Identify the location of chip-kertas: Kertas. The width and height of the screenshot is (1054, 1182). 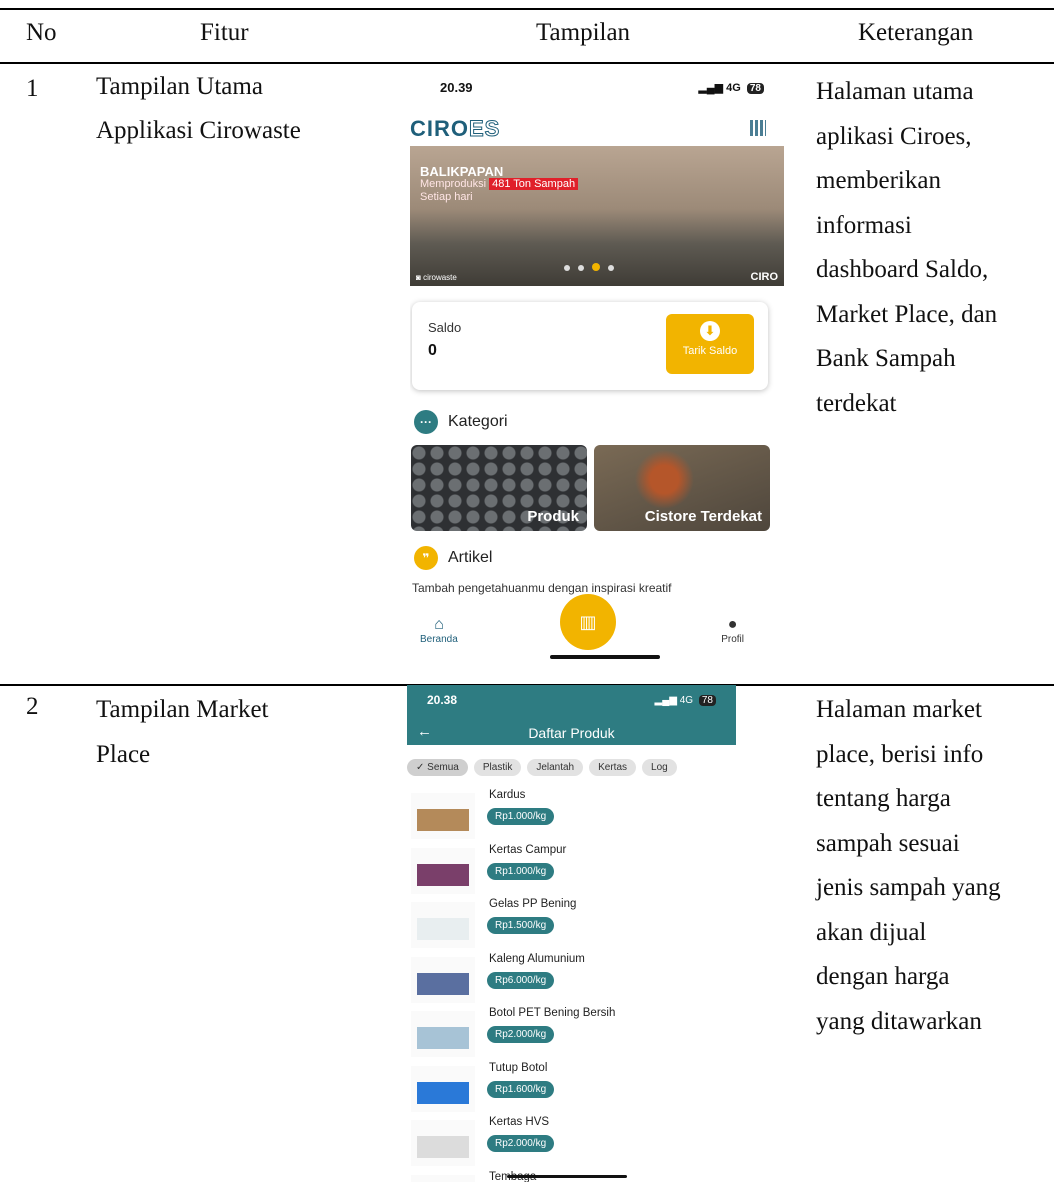
(613, 767).